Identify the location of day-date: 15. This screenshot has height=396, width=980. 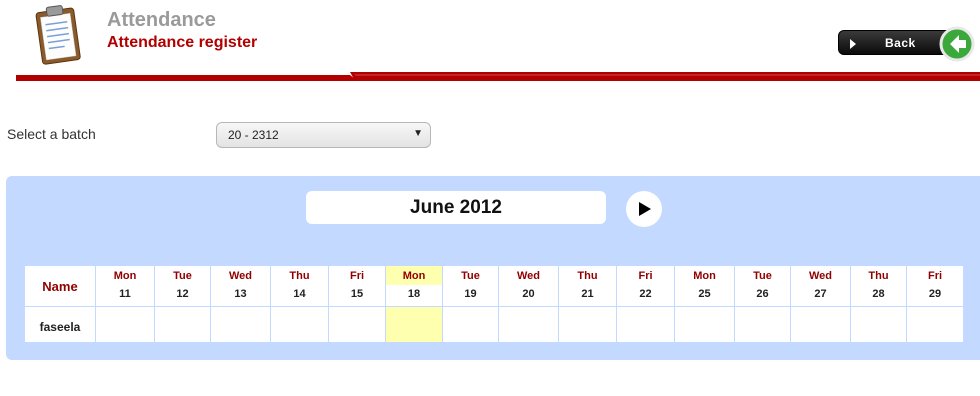
(357, 295).